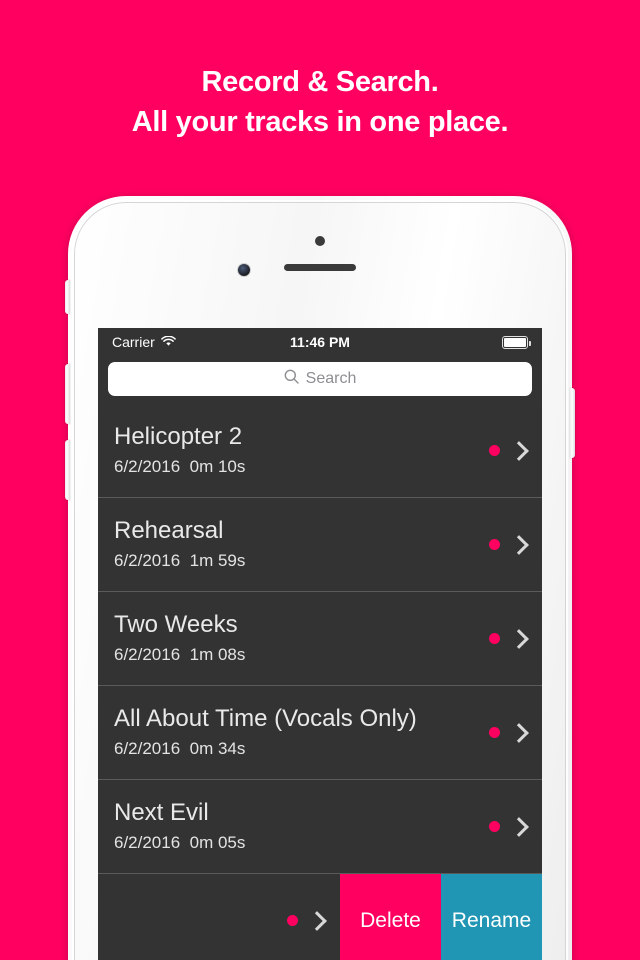 The image size is (640, 960). Describe the element at coordinates (301, 749) in the screenshot. I see `recording-meta: 6/2/2016 0m 34s` at that location.